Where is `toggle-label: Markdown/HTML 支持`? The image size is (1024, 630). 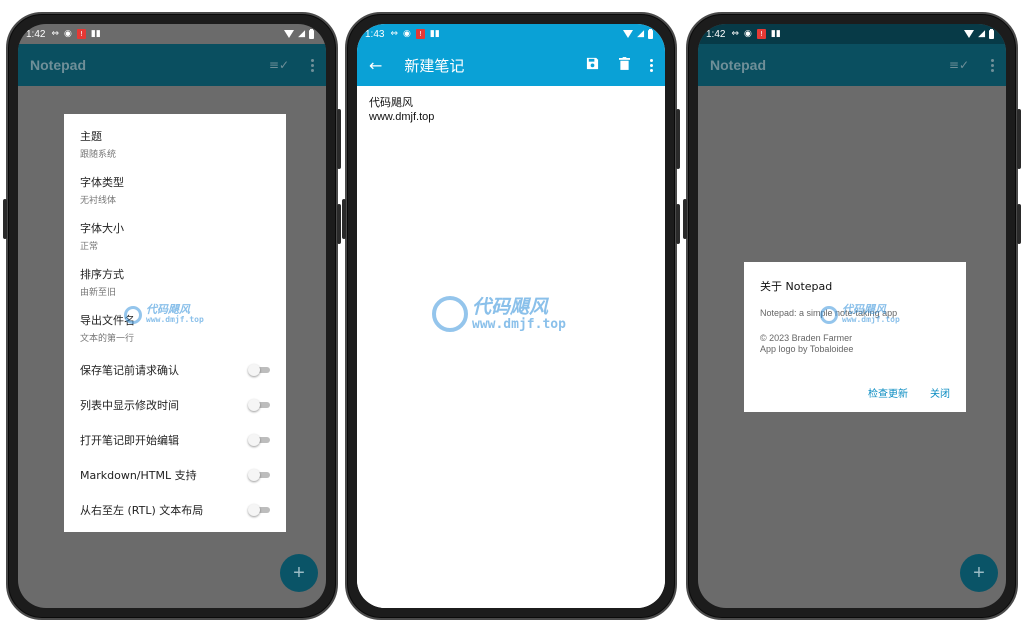 toggle-label: Markdown/HTML 支持 is located at coordinates (138, 475).